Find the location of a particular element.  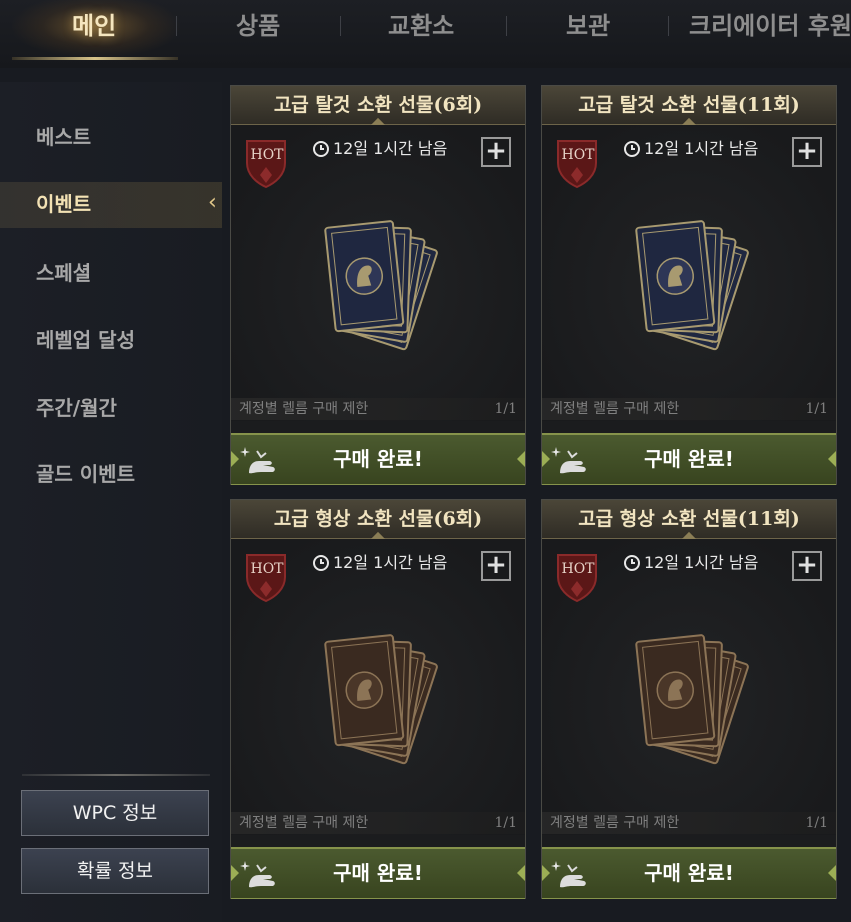

wpc-info-button: WPC 정보 is located at coordinates (115, 813).